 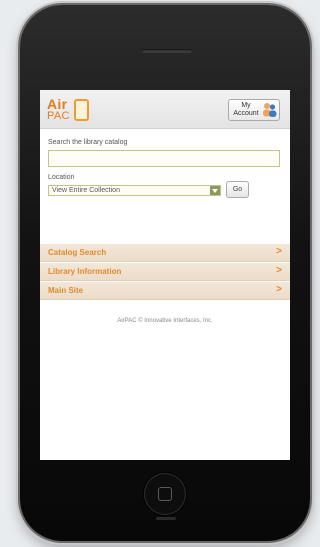 What do you see at coordinates (166, 518) in the screenshot?
I see `home-button-reflection` at bounding box center [166, 518].